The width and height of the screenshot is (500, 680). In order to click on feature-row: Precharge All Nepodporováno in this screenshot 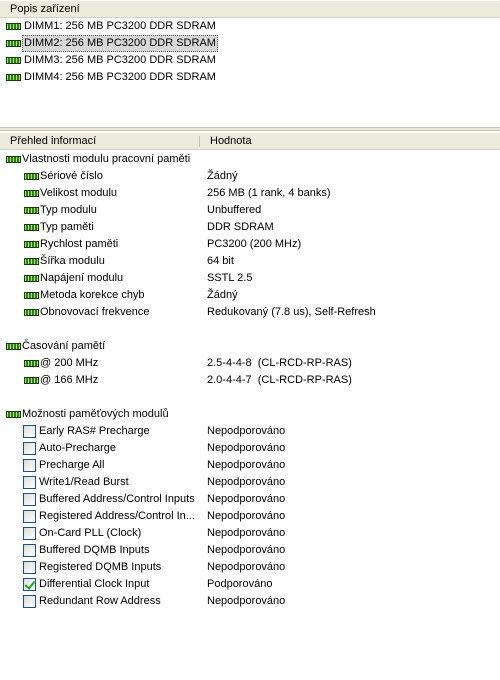, I will do `click(250, 465)`.